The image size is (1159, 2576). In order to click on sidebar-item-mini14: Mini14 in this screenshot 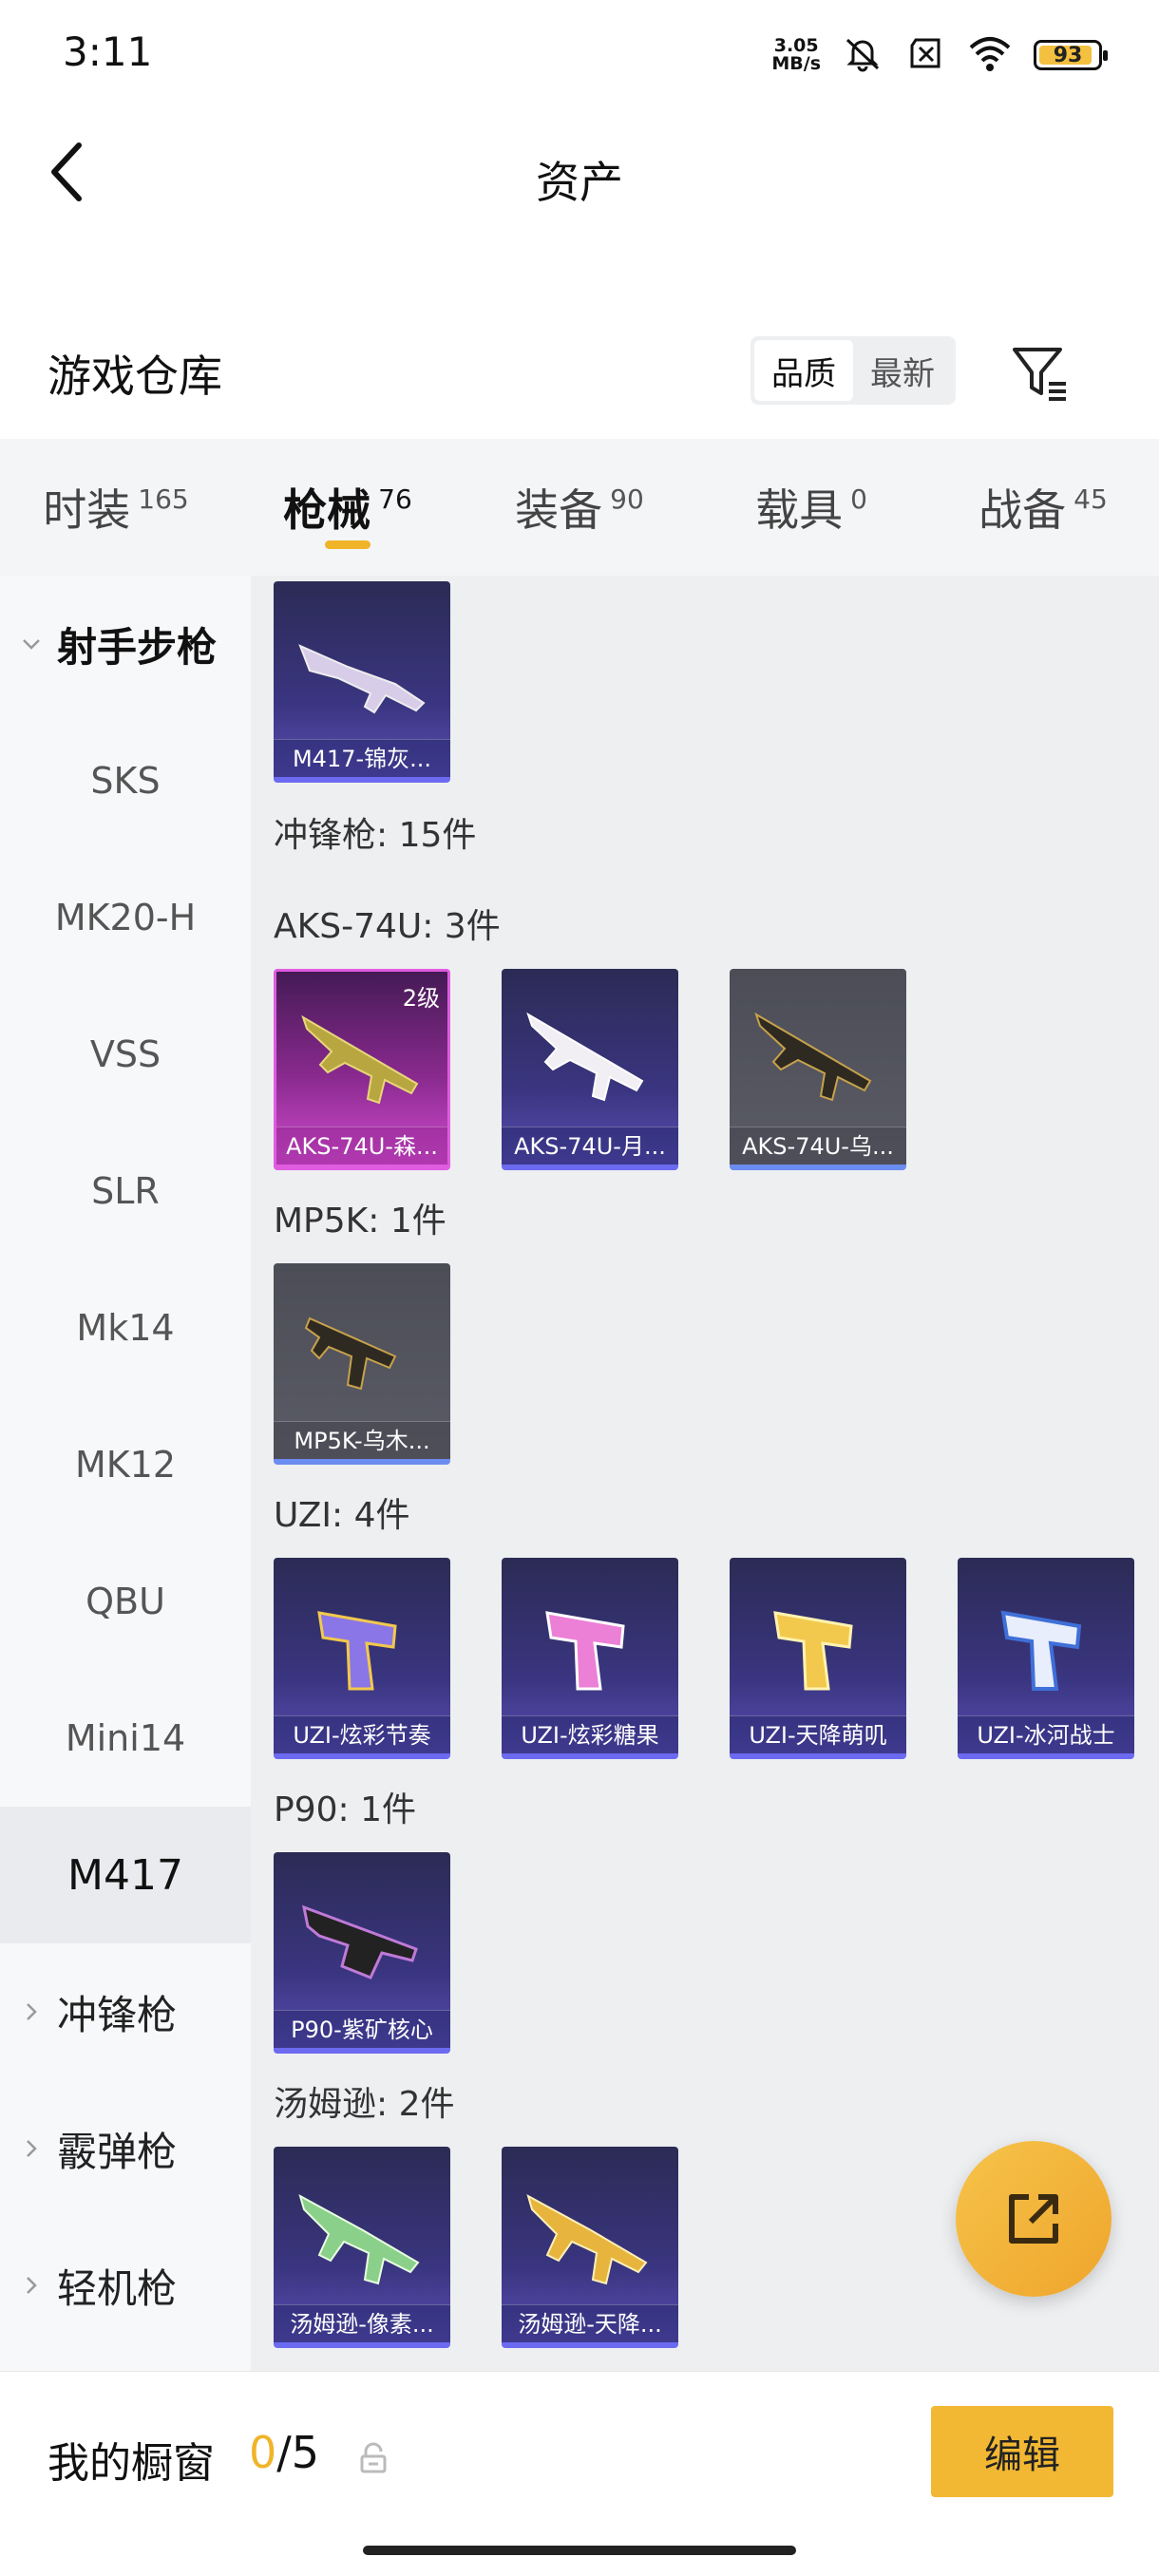, I will do `click(125, 1738)`.